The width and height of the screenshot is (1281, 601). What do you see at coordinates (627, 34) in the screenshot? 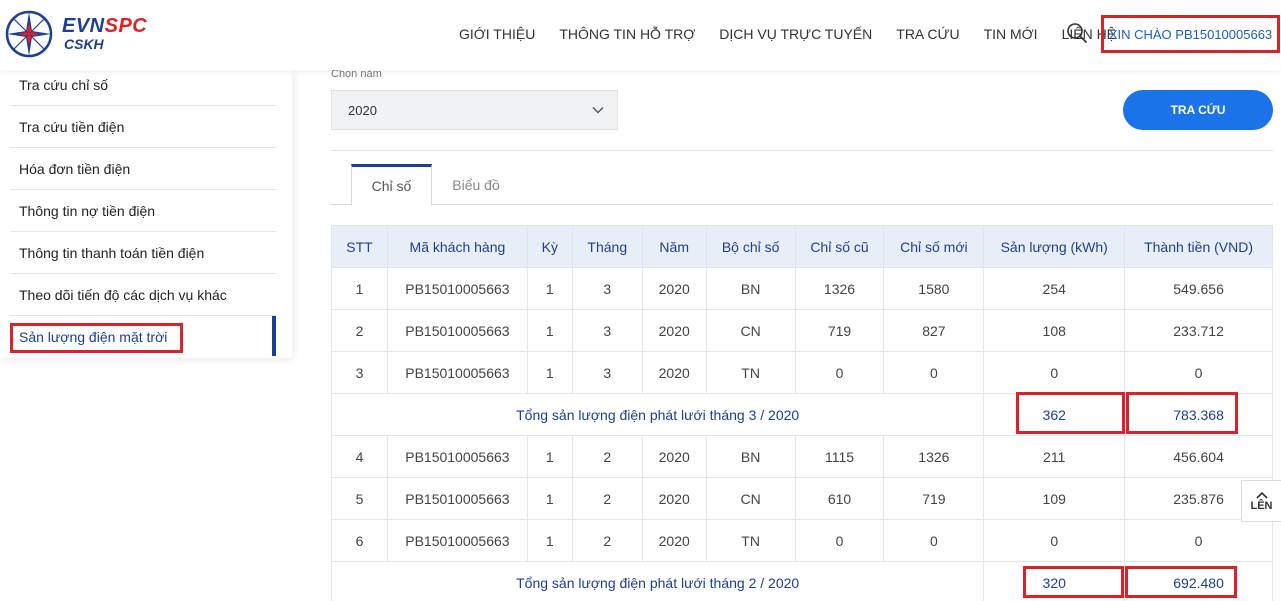
I see `nav-item-thong-tin-ho-tro: THÔNG TIN HỖ TRỢ` at bounding box center [627, 34].